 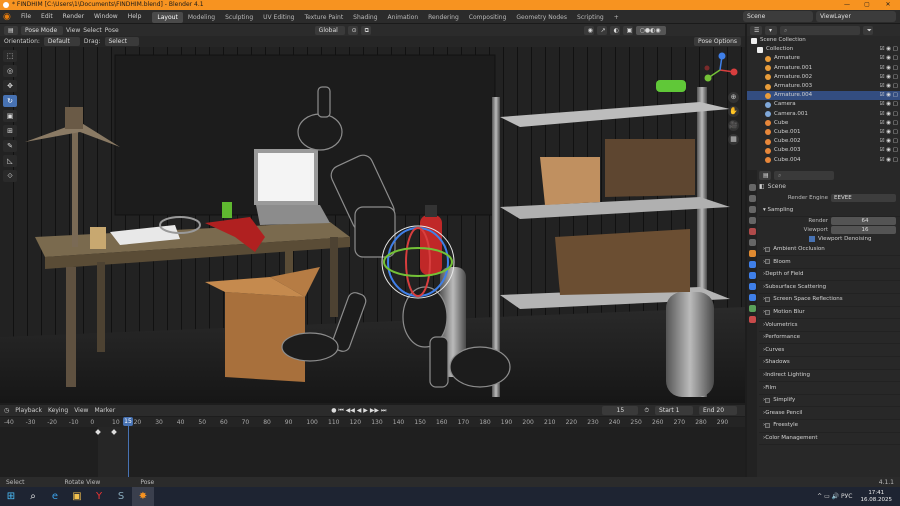 I want to click on modifier-tab-icon, so click(x=752, y=264).